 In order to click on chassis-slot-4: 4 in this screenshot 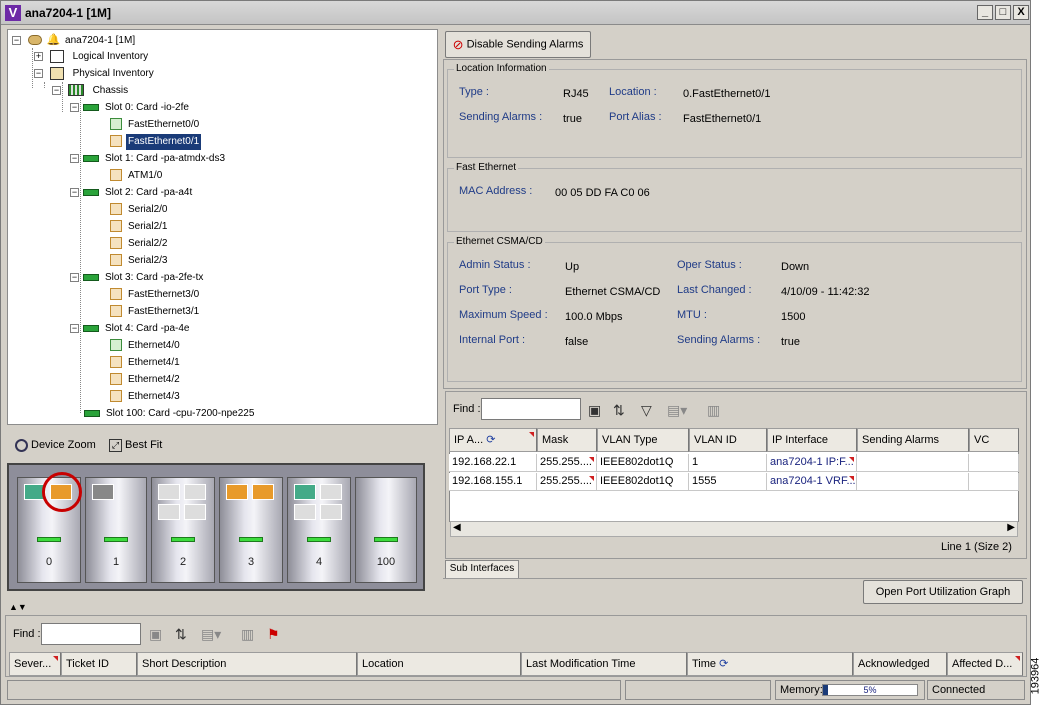, I will do `click(319, 530)`.